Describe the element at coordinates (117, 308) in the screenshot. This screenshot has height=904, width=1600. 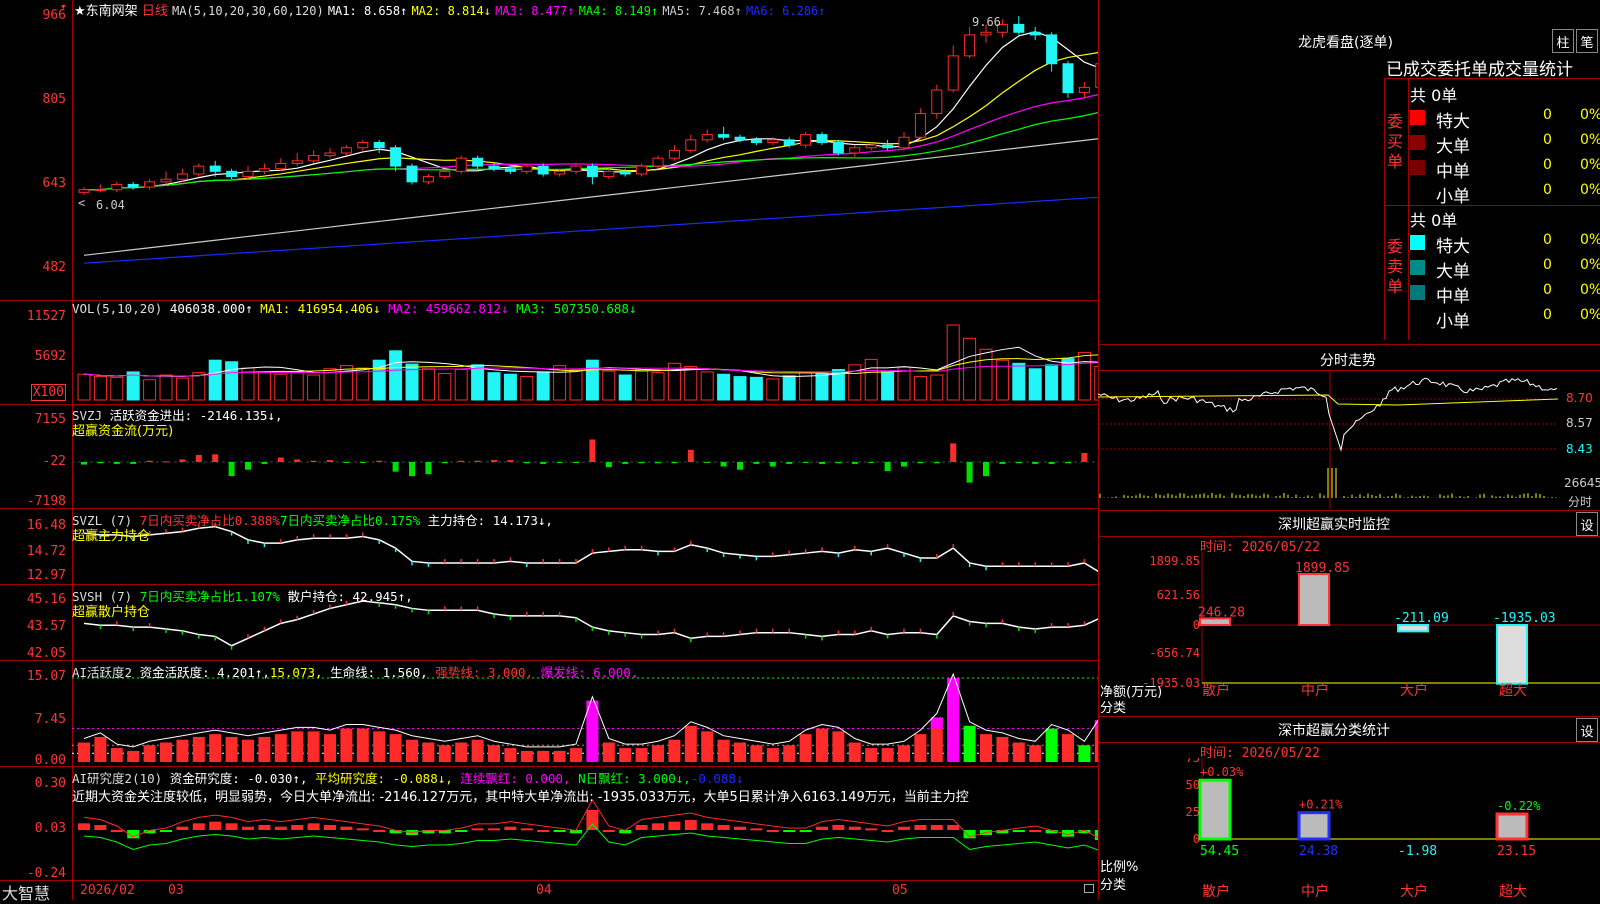
I see `vol-label: VOL(5,10,20)` at that location.